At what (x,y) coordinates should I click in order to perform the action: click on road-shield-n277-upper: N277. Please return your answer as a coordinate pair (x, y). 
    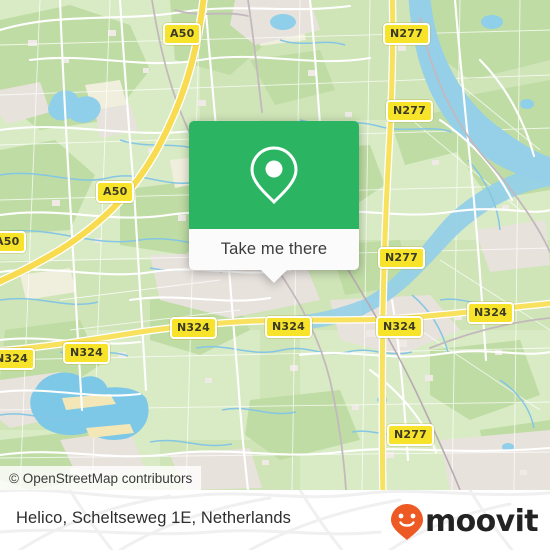
    Looking at the image, I should click on (409, 111).